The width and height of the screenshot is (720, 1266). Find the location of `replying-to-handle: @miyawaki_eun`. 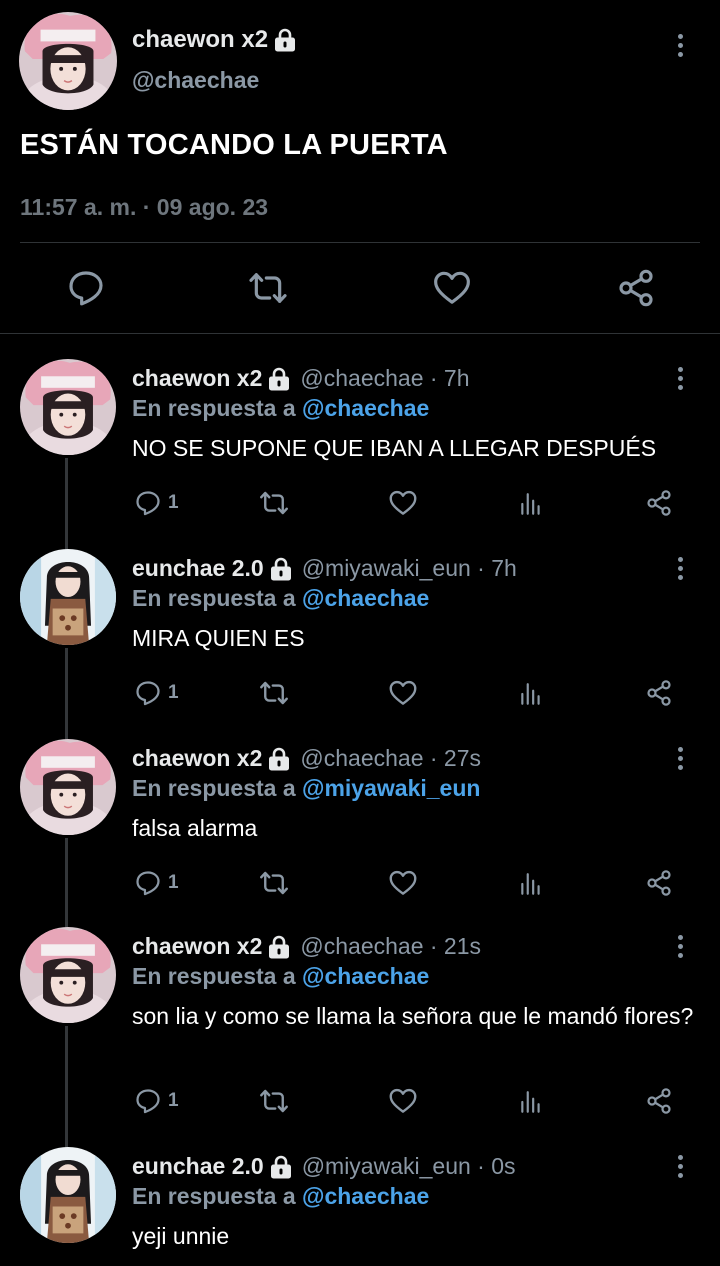

replying-to-handle: @miyawaki_eun is located at coordinates (391, 788).